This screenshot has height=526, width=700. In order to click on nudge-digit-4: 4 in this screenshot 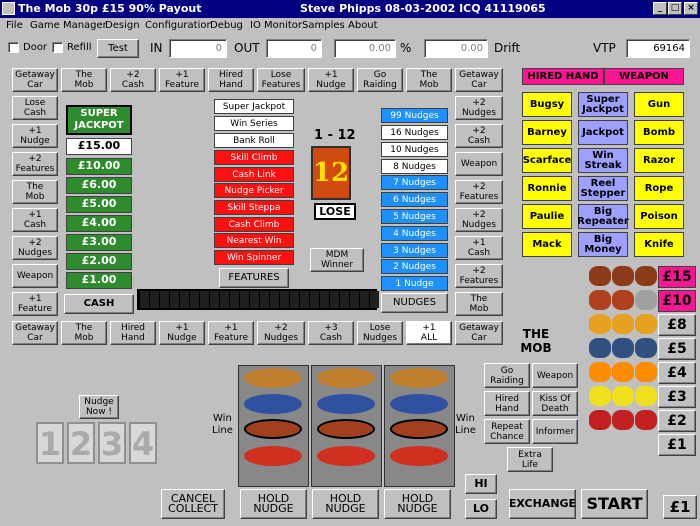, I will do `click(143, 443)`.